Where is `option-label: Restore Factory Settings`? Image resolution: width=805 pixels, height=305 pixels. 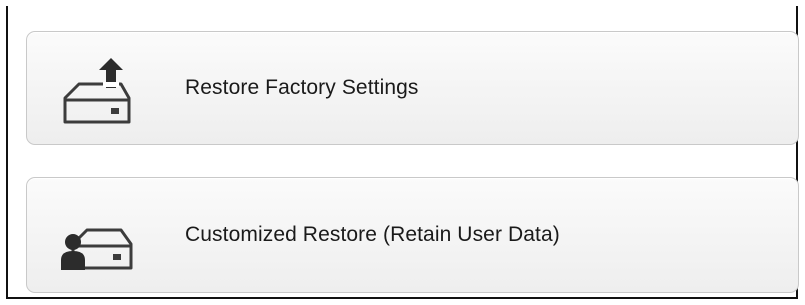
option-label: Restore Factory Settings is located at coordinates (302, 87).